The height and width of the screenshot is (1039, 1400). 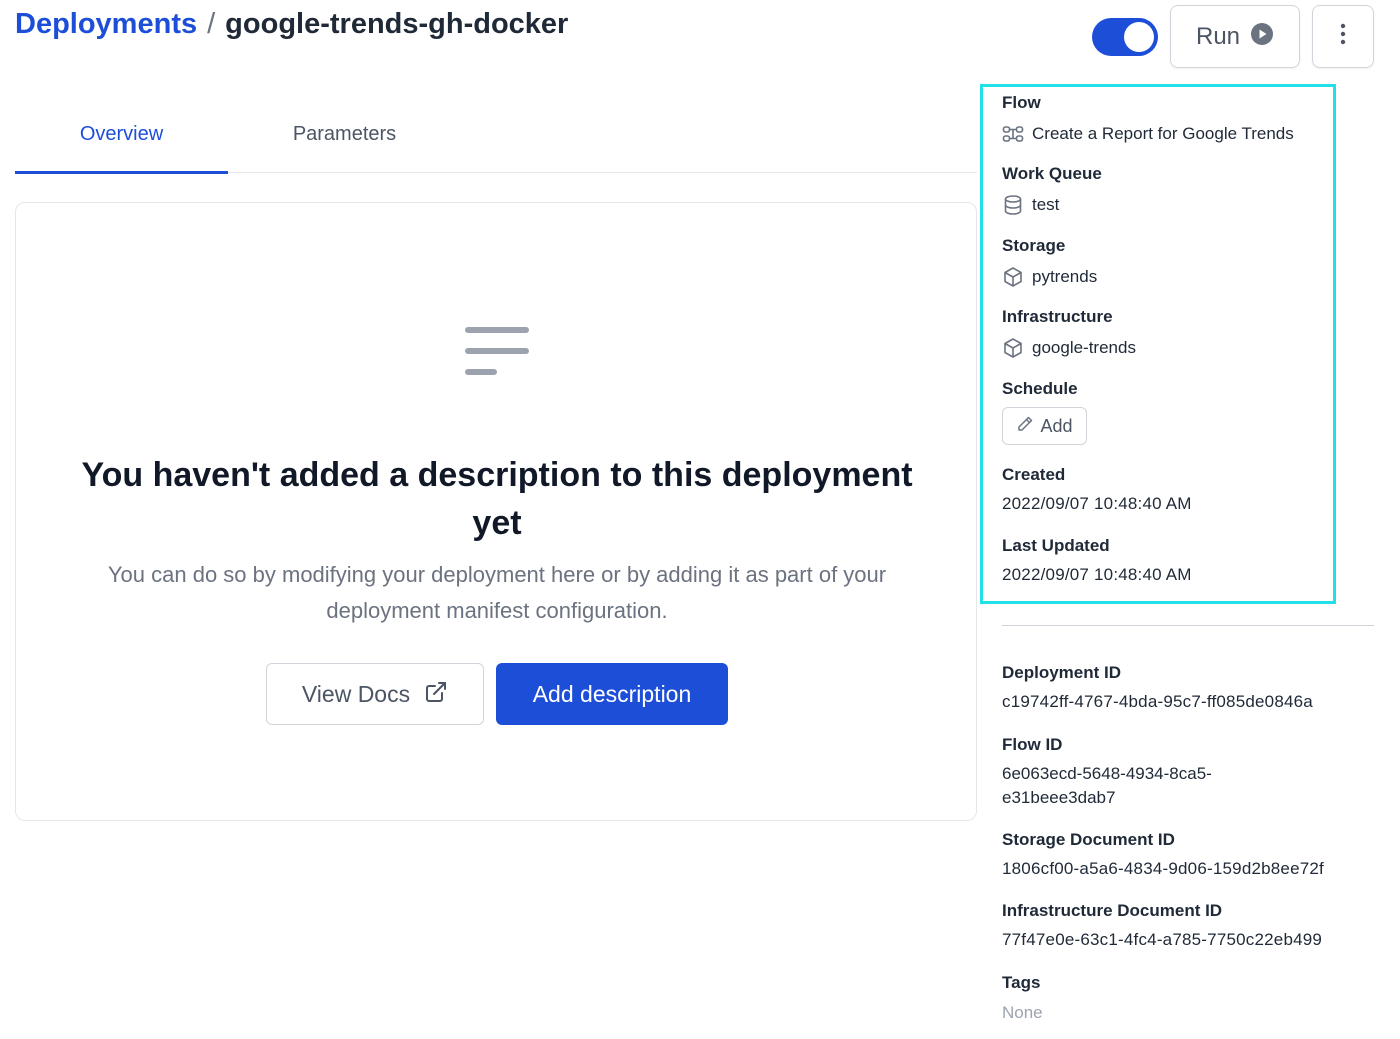 What do you see at coordinates (1188, 625) in the screenshot?
I see `details-divider` at bounding box center [1188, 625].